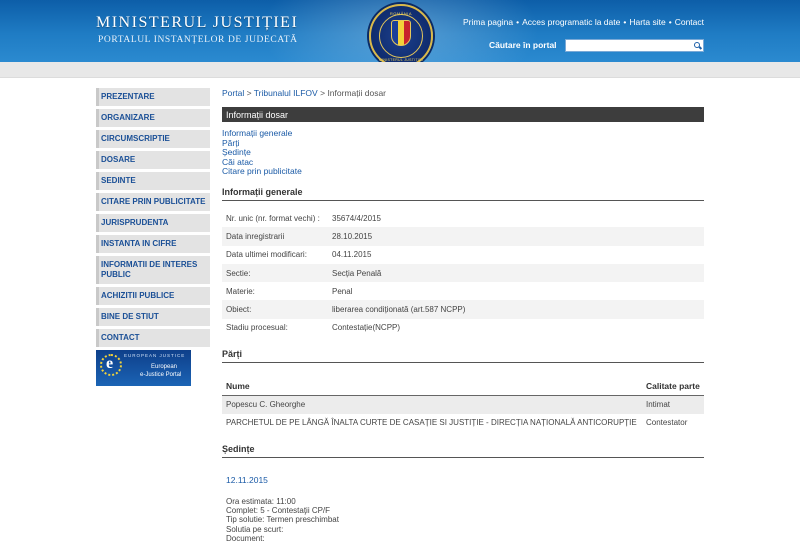  Describe the element at coordinates (488, 22) in the screenshot. I see `nav-home-link: Prima pagina` at that location.